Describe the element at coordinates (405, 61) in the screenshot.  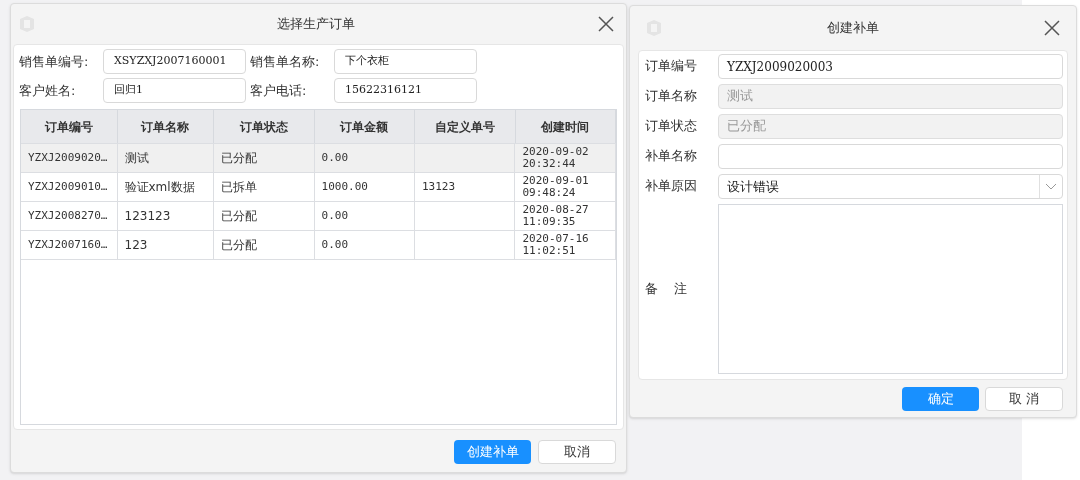
I see `input-field: 下个衣柜` at that location.